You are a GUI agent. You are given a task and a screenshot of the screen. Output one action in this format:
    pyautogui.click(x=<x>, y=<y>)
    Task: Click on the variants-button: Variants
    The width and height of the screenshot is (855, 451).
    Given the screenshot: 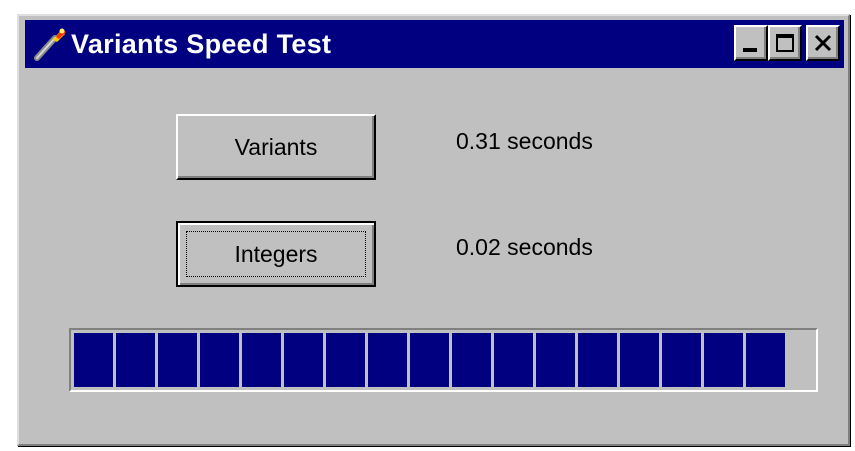 What is the action you would take?
    pyautogui.click(x=276, y=147)
    